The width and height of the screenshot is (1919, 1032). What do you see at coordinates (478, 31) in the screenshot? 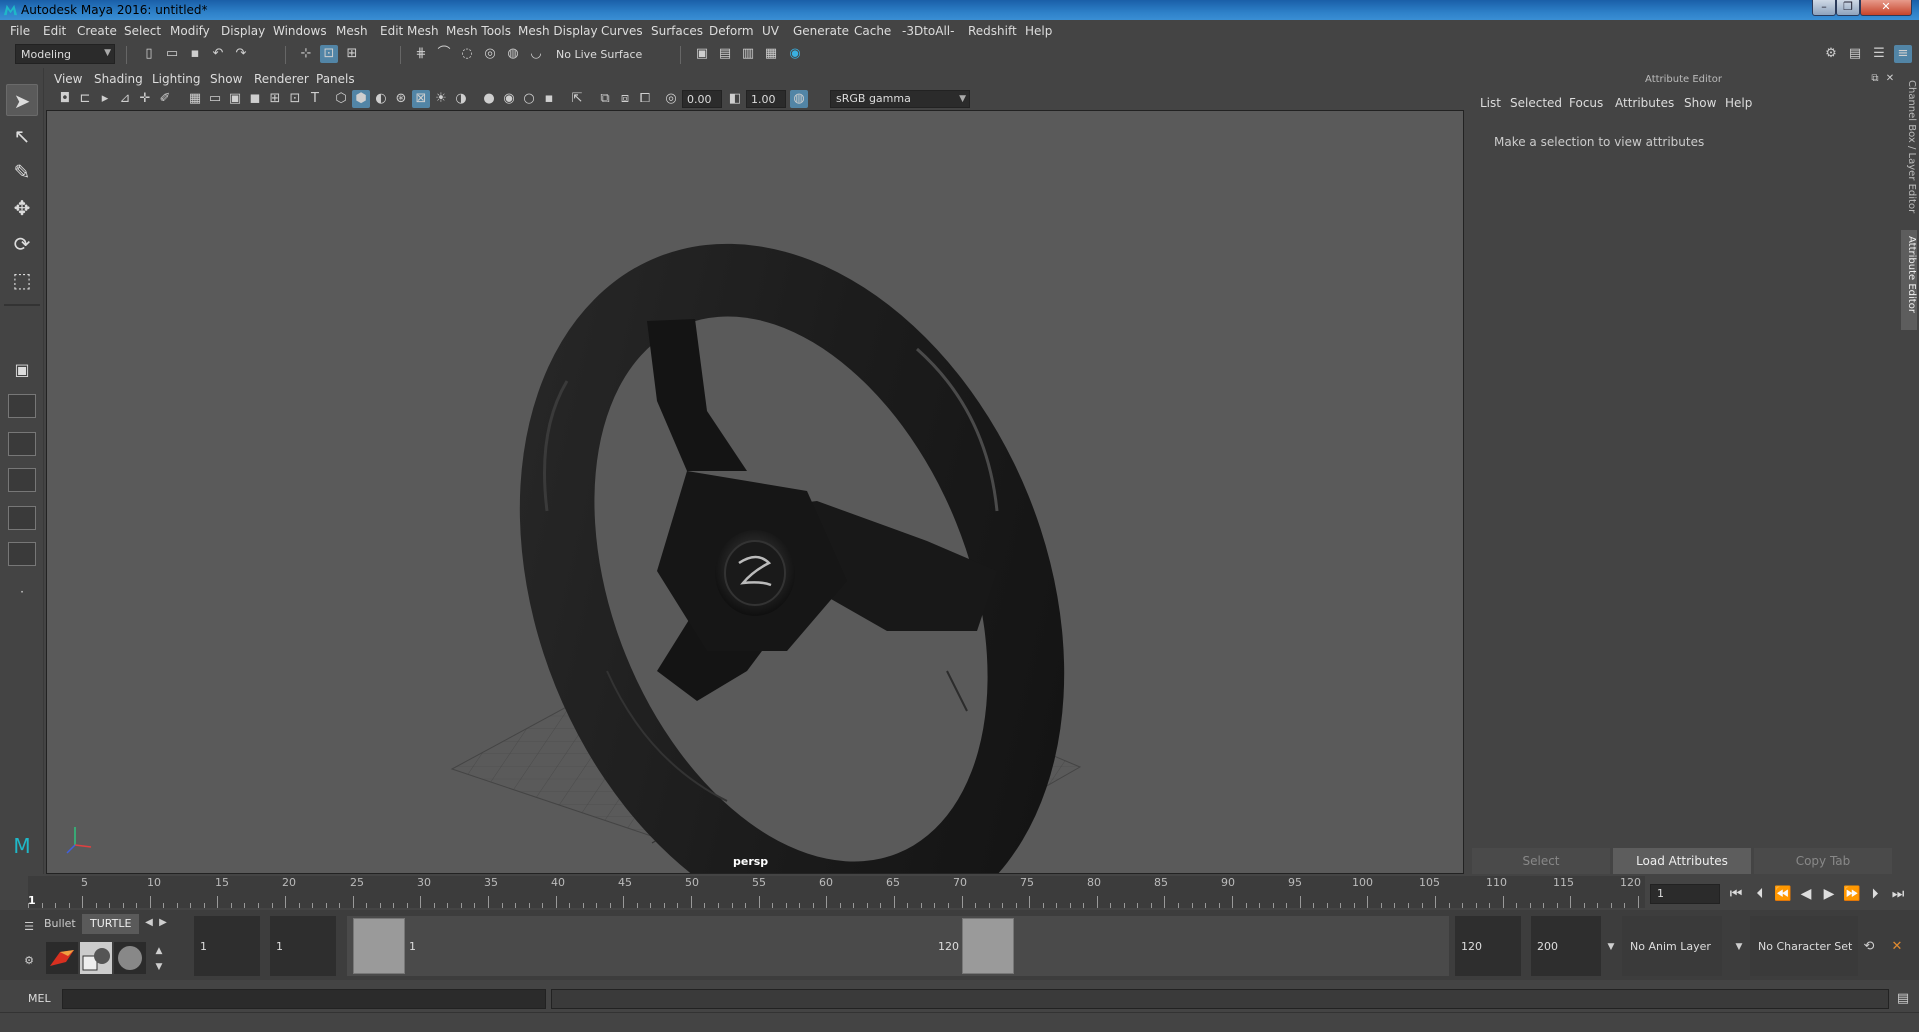
I see `menu-mesh-tools: Mesh Tools` at bounding box center [478, 31].